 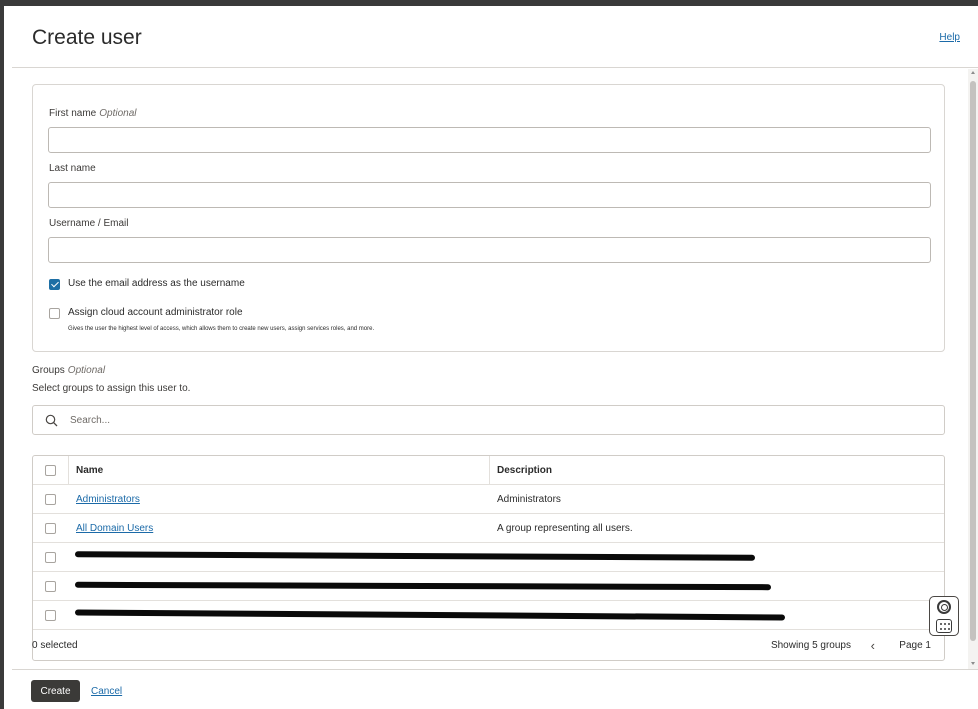 I want to click on help-link: Help, so click(x=949, y=37).